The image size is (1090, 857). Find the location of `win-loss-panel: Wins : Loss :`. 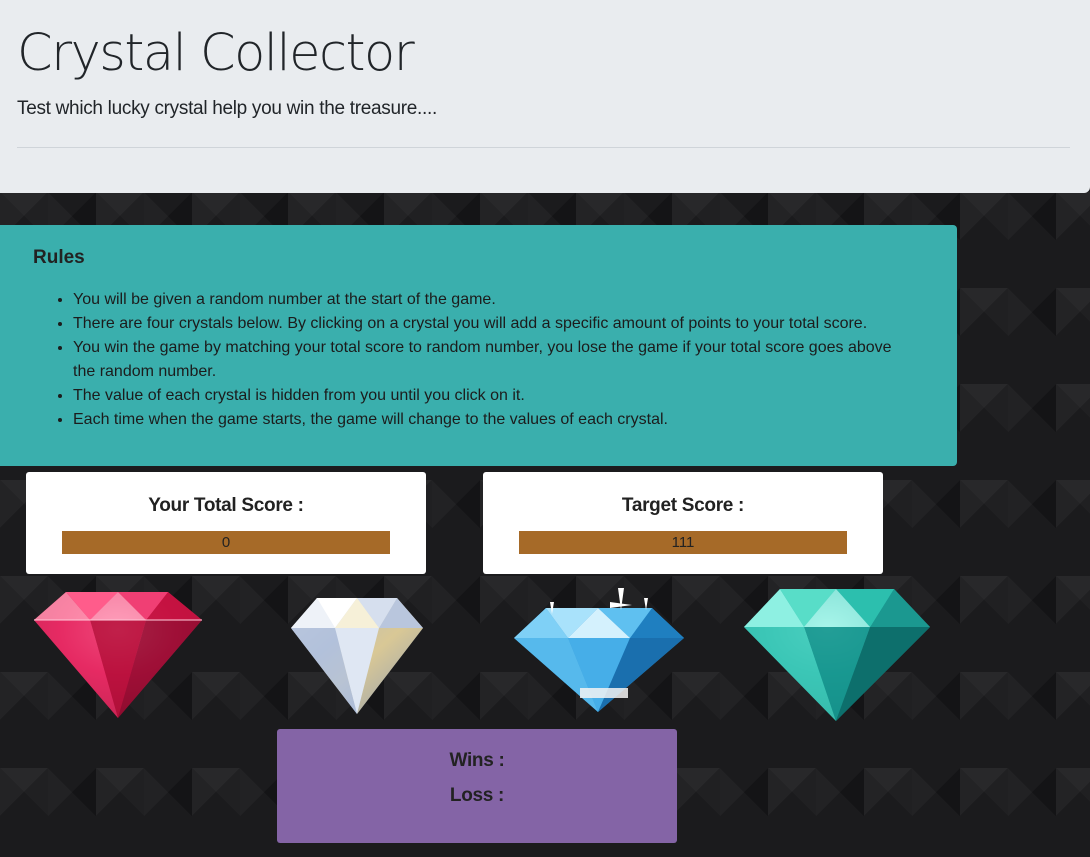

win-loss-panel: Wins : Loss : is located at coordinates (477, 786).